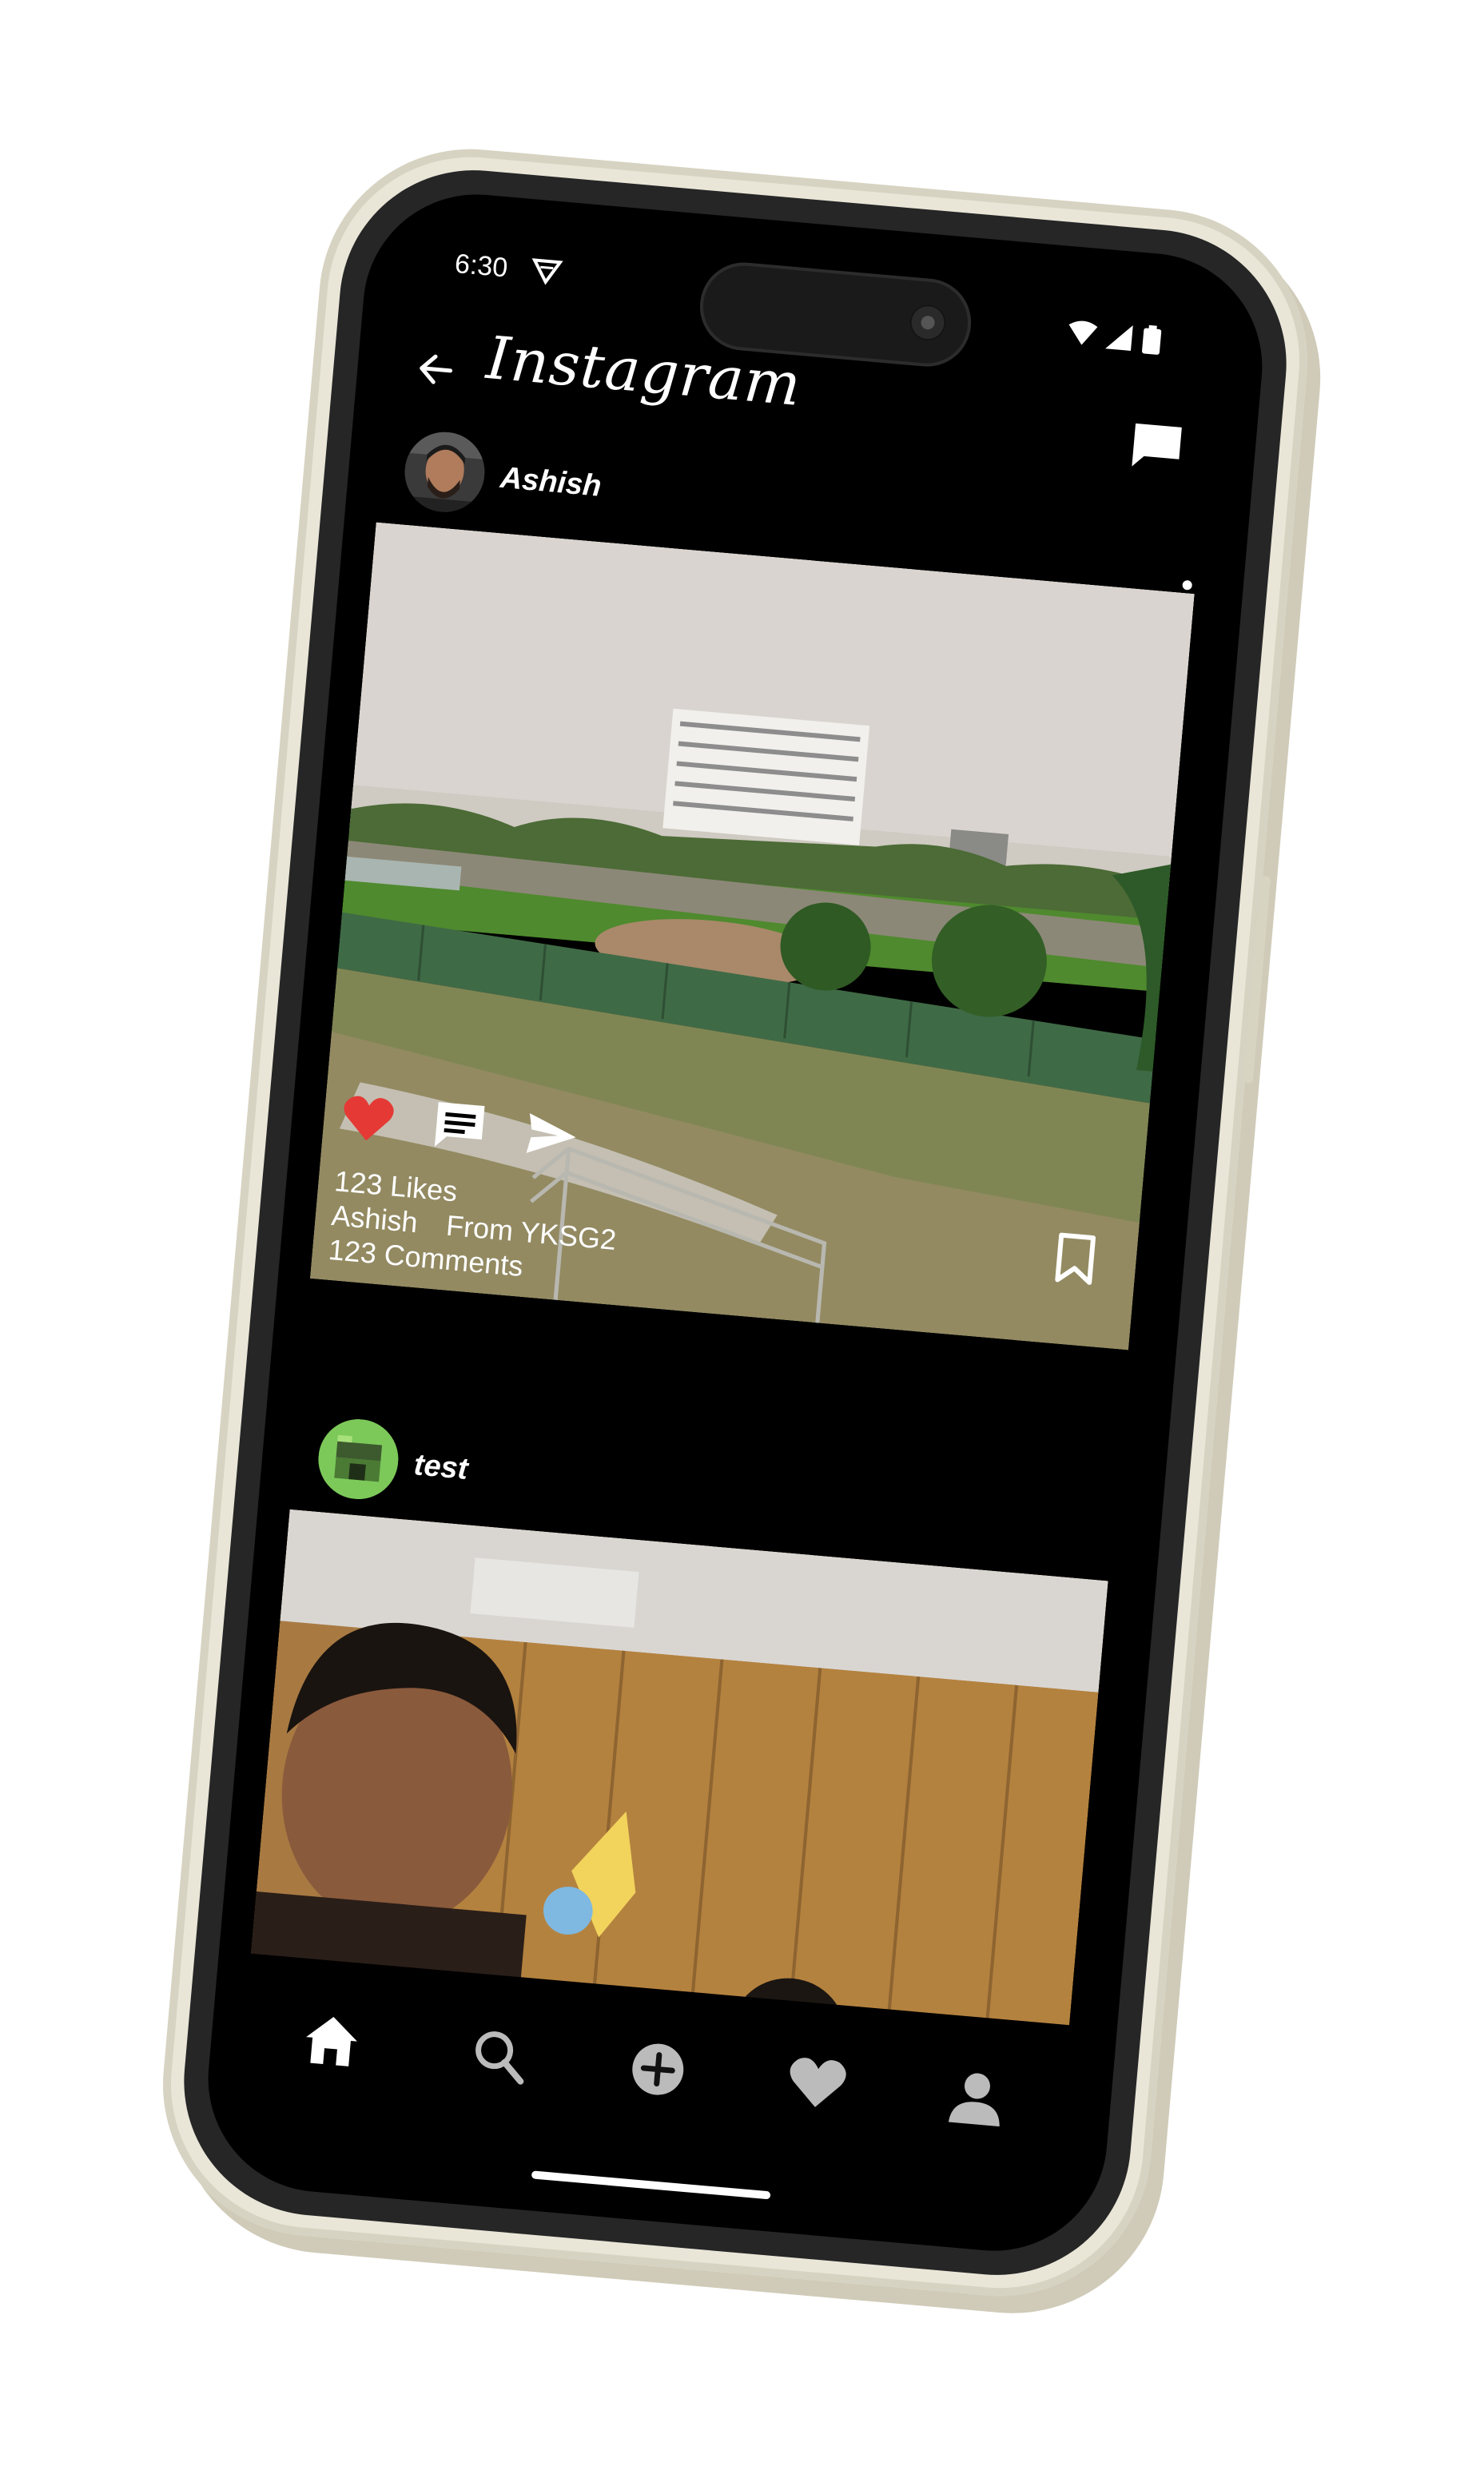 The image size is (1484, 2474). What do you see at coordinates (499, 2055) in the screenshot?
I see `search-icon` at bounding box center [499, 2055].